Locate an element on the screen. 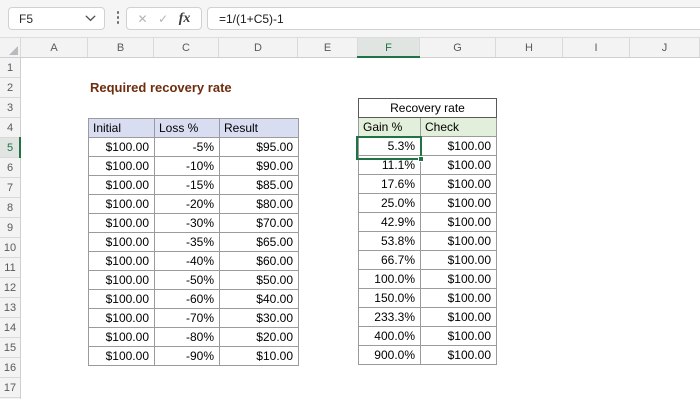 Image resolution: width=700 pixels, height=400 pixels. fill-handle is located at coordinates (421, 159).